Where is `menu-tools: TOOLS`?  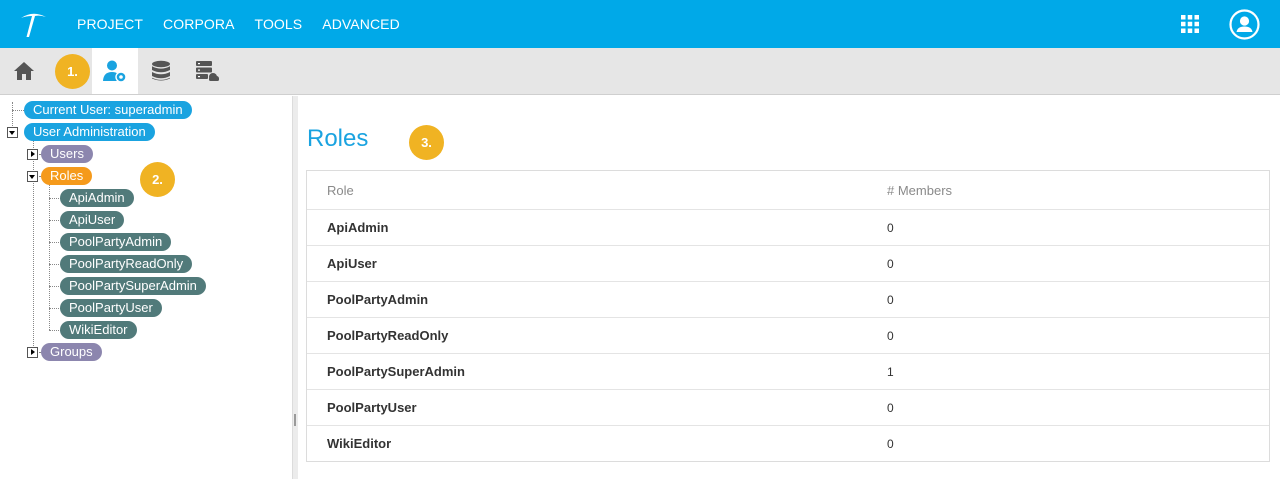 menu-tools: TOOLS is located at coordinates (279, 24).